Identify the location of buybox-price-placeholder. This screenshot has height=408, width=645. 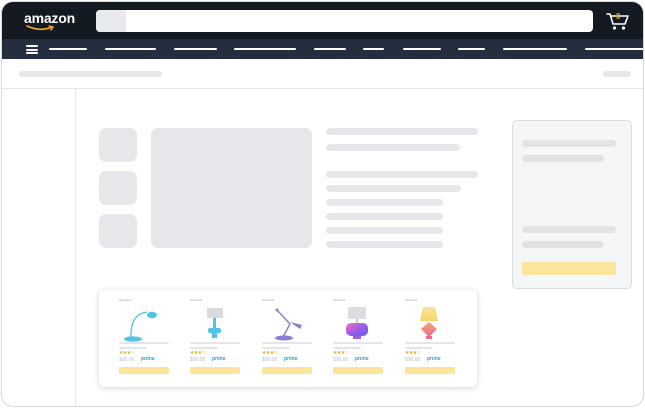
(569, 143).